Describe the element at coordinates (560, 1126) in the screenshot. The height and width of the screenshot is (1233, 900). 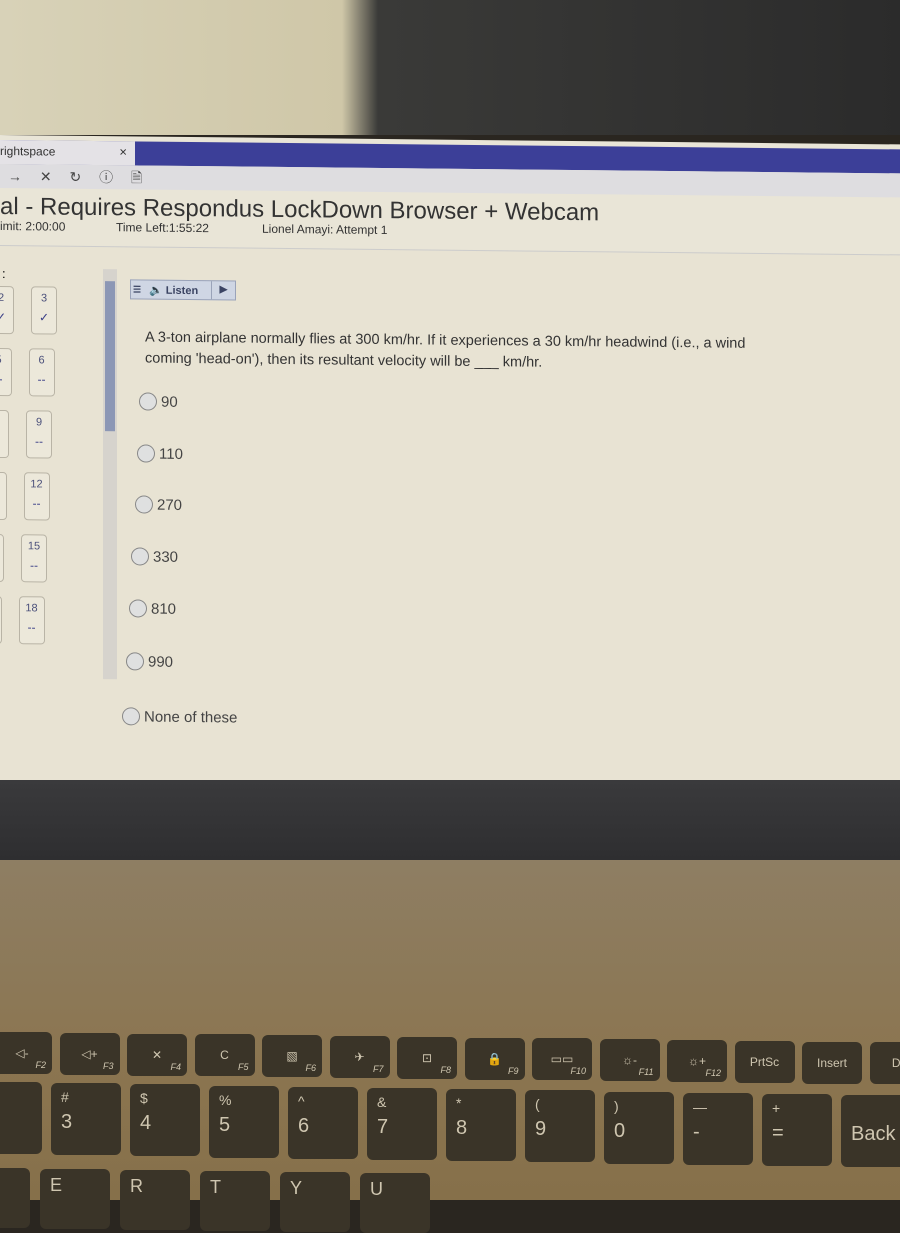
I see `number-key: (9` at that location.